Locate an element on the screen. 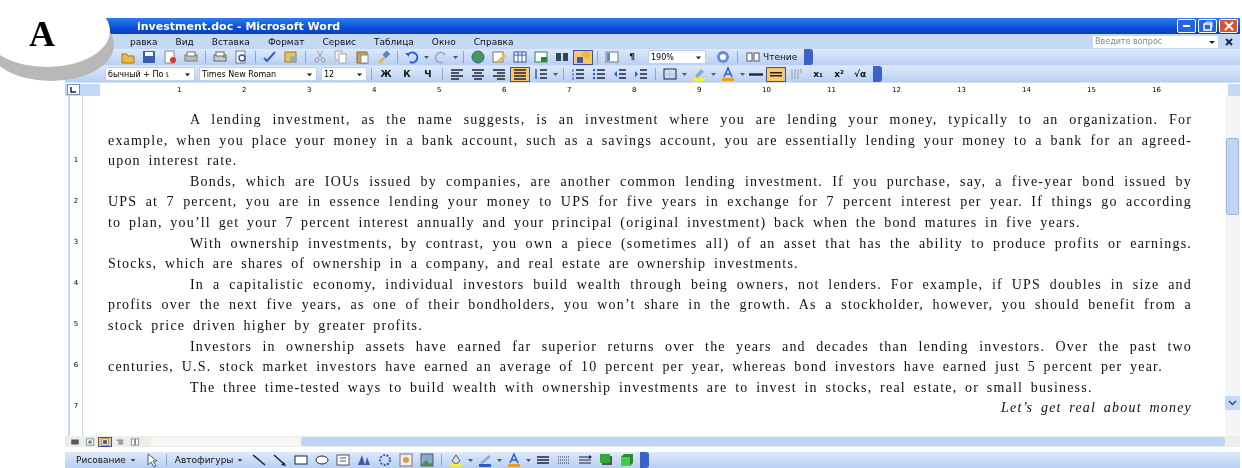 This screenshot has height=468, width=1242. paragraph: In a capitalistic economy, individual investors build wealth through being owners, not lenders. For example, if UPS doubles in size and profits over the next five years, as one of their bondholders, you won’t share in the growth. As a stockholder, however, you should benefit from a stock price driven higher by greater profits. is located at coordinates (650, 305).